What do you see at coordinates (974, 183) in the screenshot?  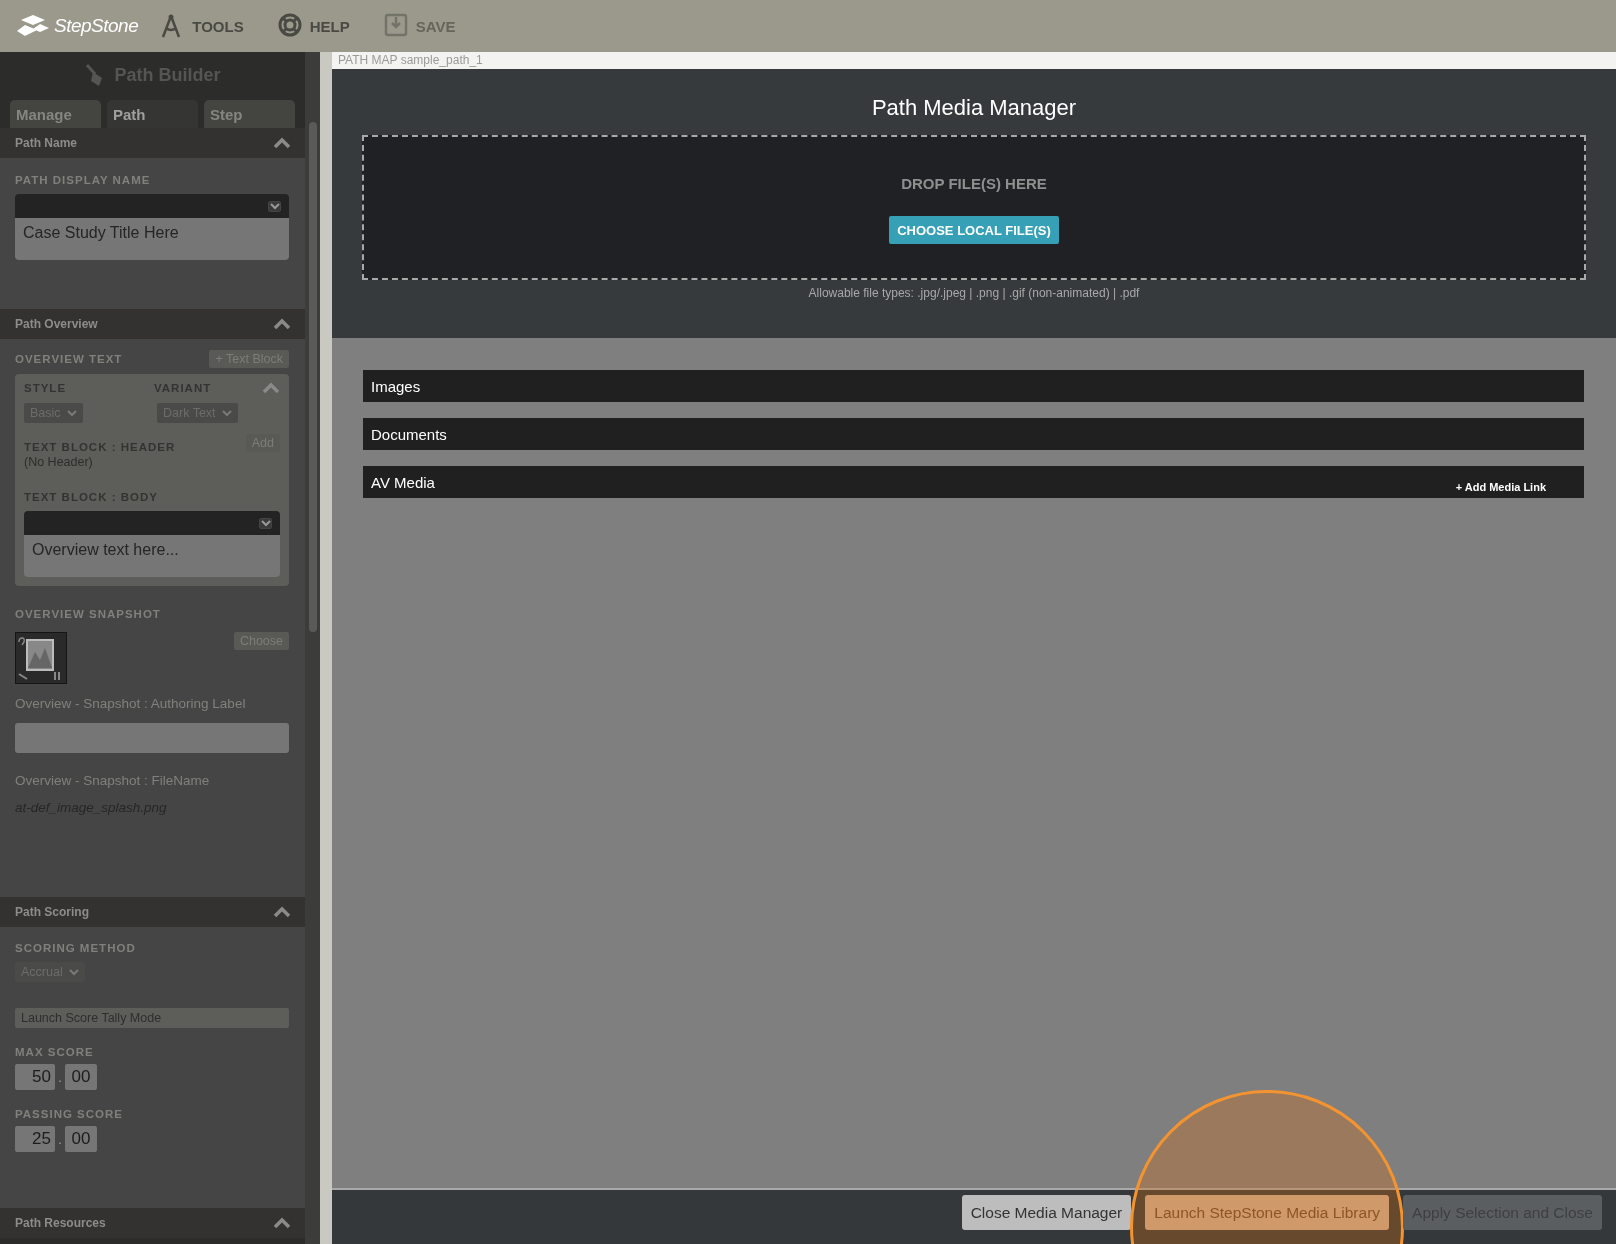 I see `drop-hint: DROP FILE(S) HERE` at bounding box center [974, 183].